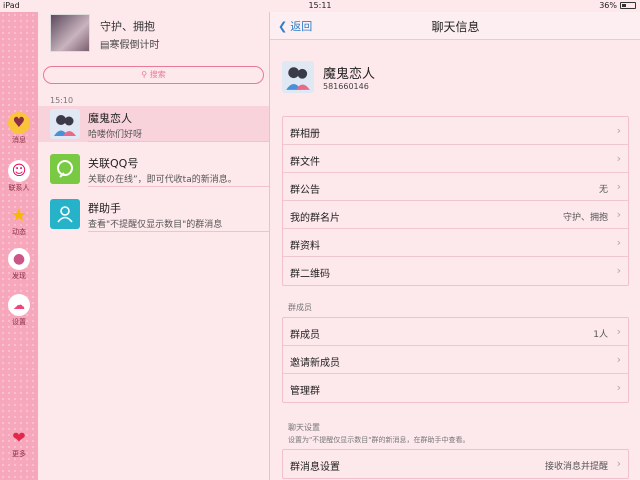  What do you see at coordinates (455, 332) in the screenshot?
I see `settings-row: 群成员 1人 ›` at bounding box center [455, 332].